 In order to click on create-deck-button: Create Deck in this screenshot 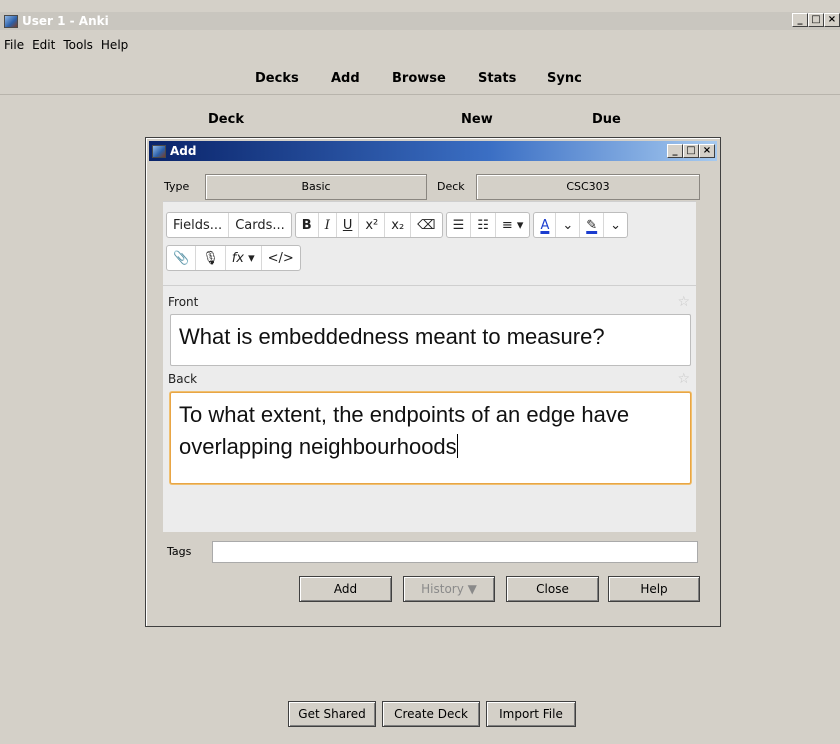, I will do `click(431, 714)`.